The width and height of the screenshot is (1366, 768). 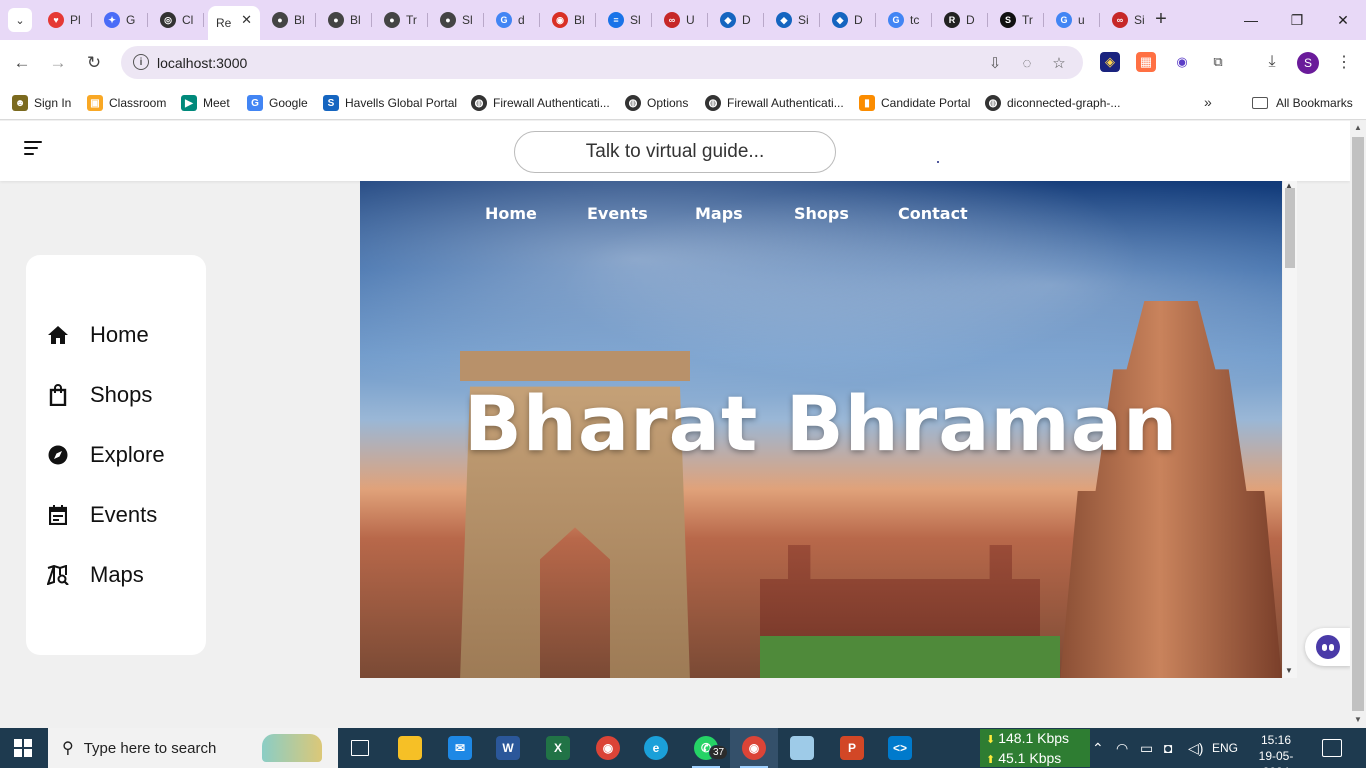 I want to click on extension-color-icon: ▦, so click(x=1146, y=62).